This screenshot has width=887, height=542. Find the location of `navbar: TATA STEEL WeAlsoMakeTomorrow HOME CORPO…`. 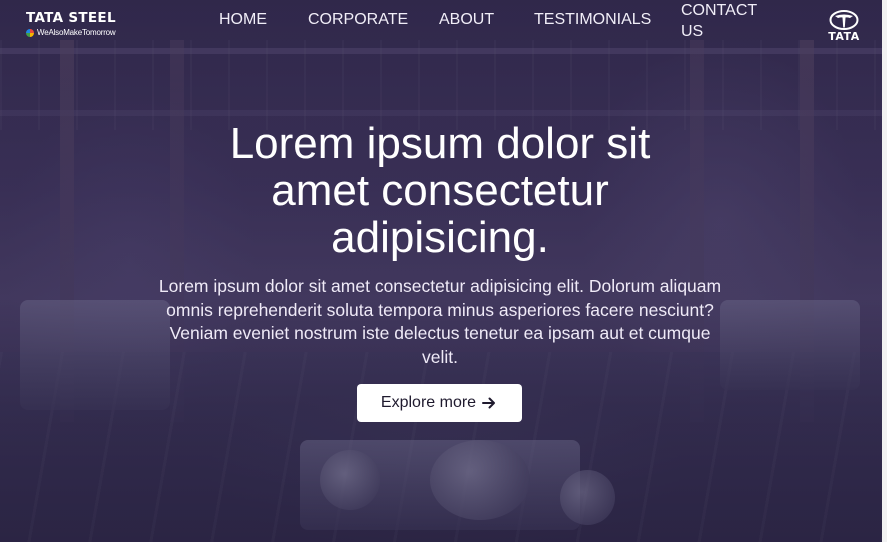

navbar: TATA STEEL WeAlsoMakeTomorrow HOME CORPO… is located at coordinates (443, 24).